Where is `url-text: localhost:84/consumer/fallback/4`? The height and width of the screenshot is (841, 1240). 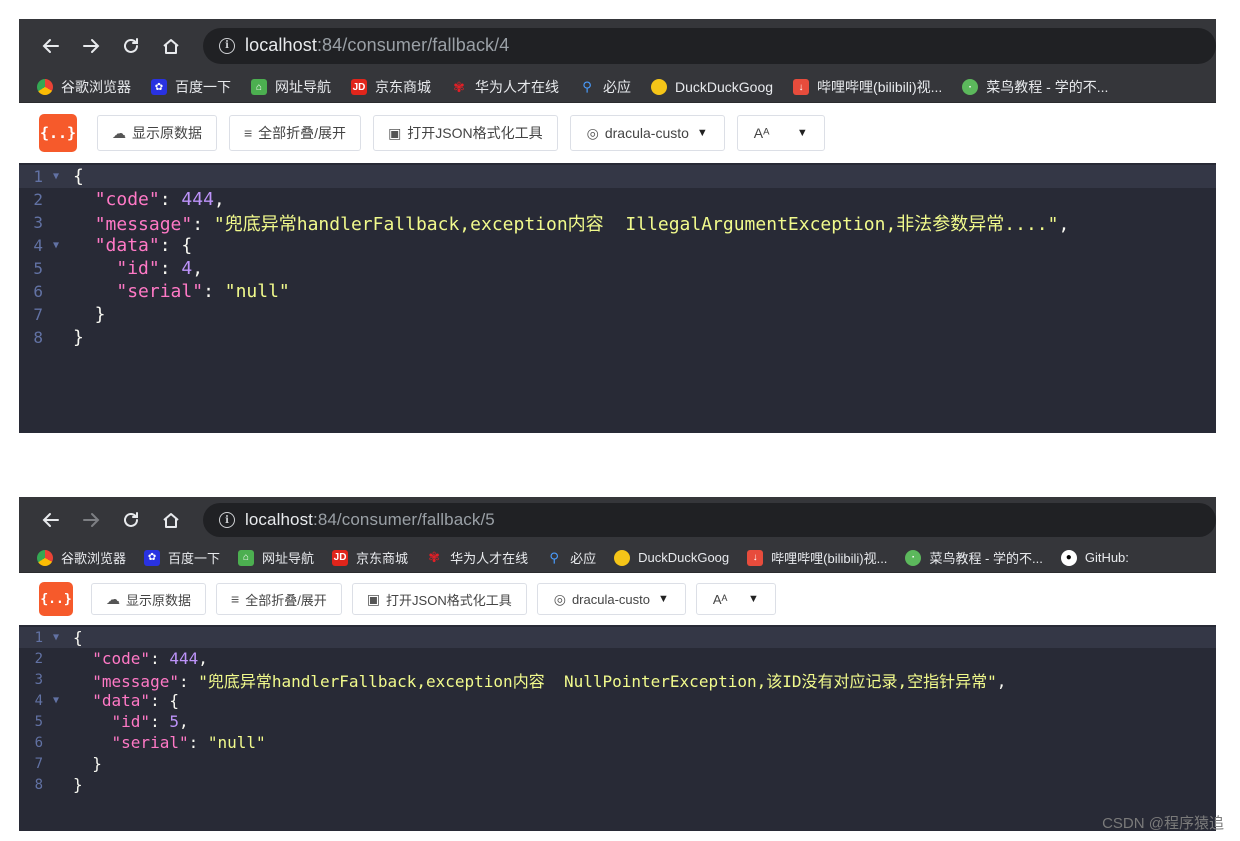 url-text: localhost:84/consumer/fallback/4 is located at coordinates (377, 45).